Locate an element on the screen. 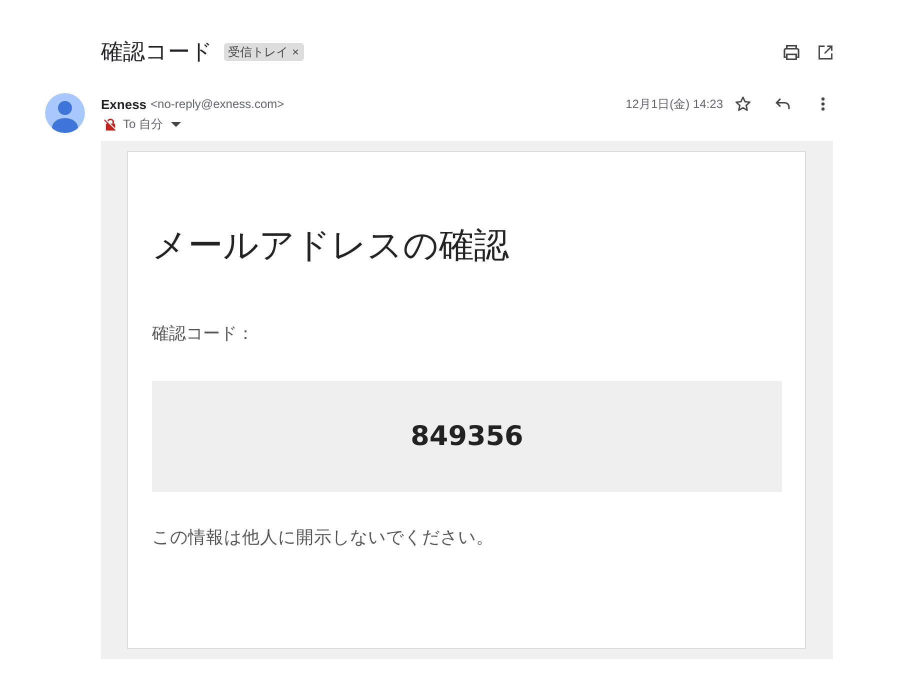 This screenshot has width=900, height=698. print-icon is located at coordinates (791, 52).